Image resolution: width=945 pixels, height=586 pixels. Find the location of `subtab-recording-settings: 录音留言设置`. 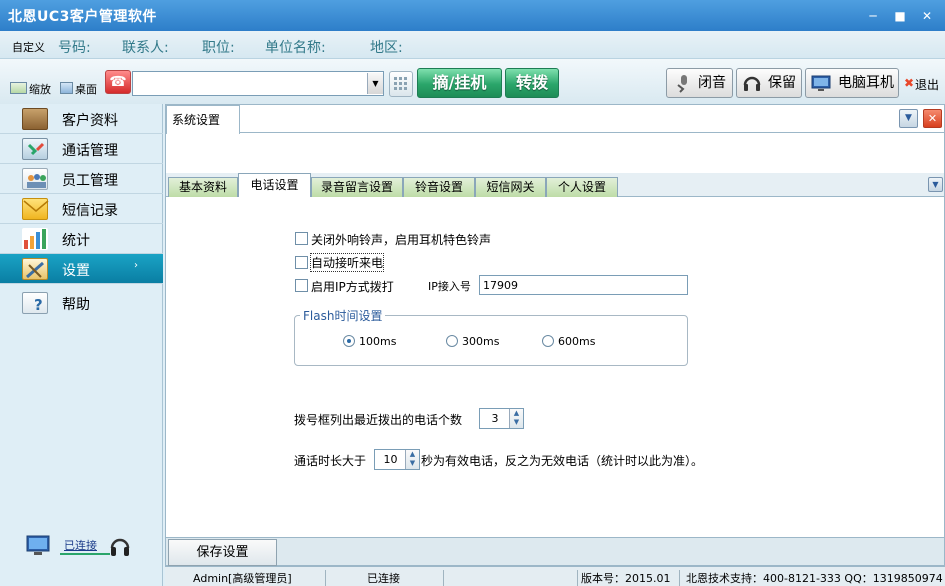

subtab-recording-settings: 录音留言设置 is located at coordinates (357, 187).